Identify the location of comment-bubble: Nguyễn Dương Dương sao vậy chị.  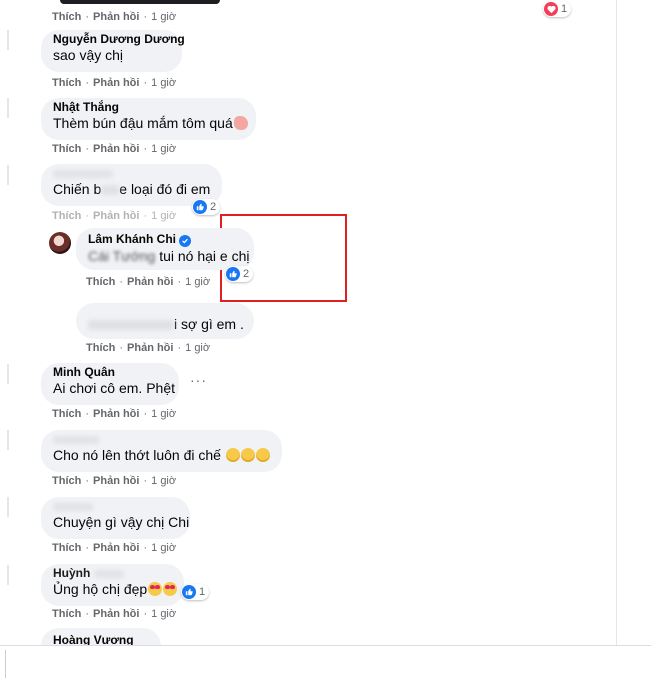
(113, 51).